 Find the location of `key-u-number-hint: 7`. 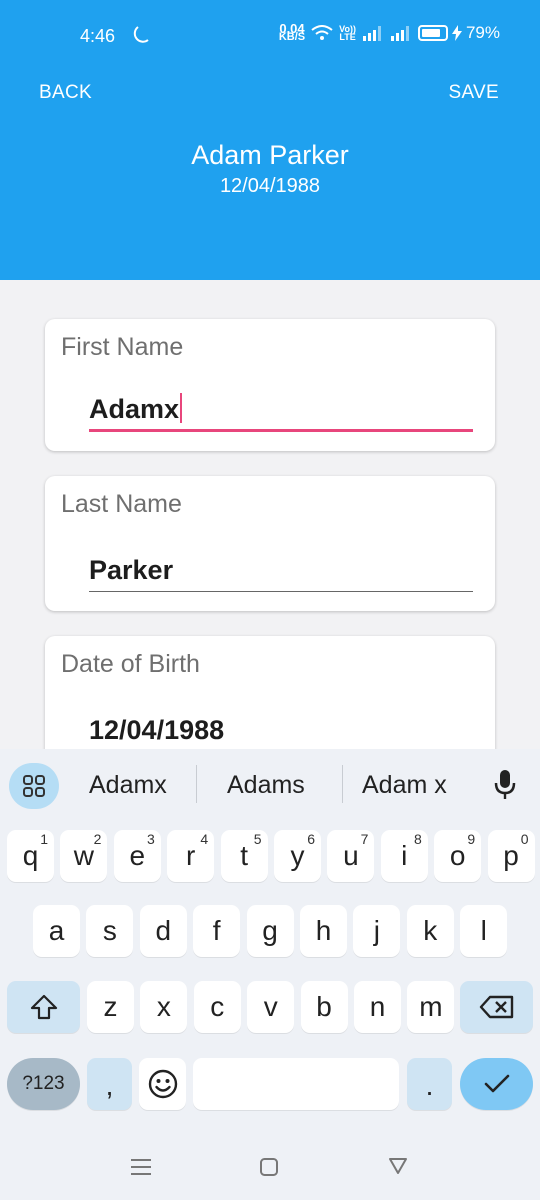

key-u-number-hint: 7 is located at coordinates (364, 839).